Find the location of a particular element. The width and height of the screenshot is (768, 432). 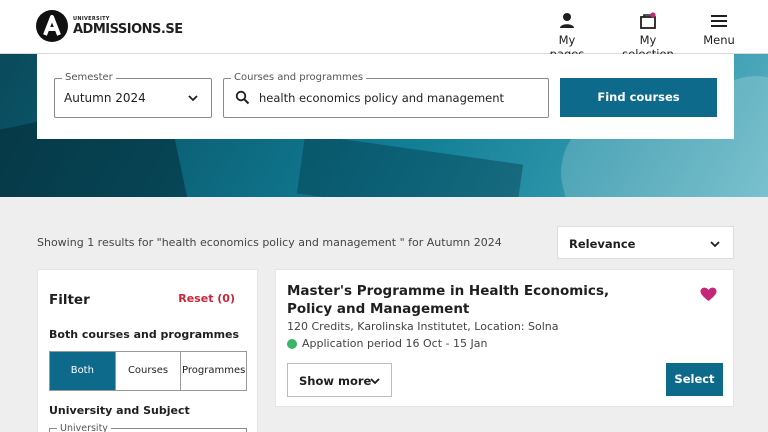

semester-select: Semester Autumn 2024 is located at coordinates (133, 95).